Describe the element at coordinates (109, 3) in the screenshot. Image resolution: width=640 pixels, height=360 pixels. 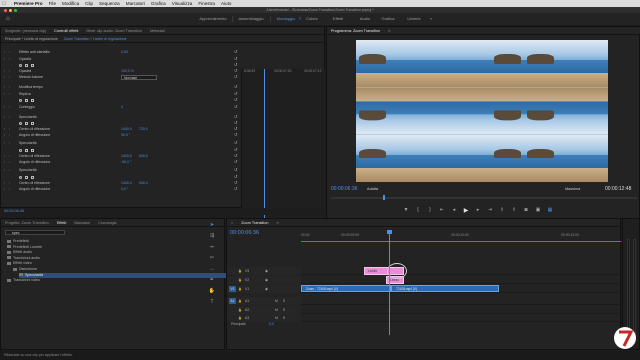
I see `menu-sequenza: Sequenza` at that location.